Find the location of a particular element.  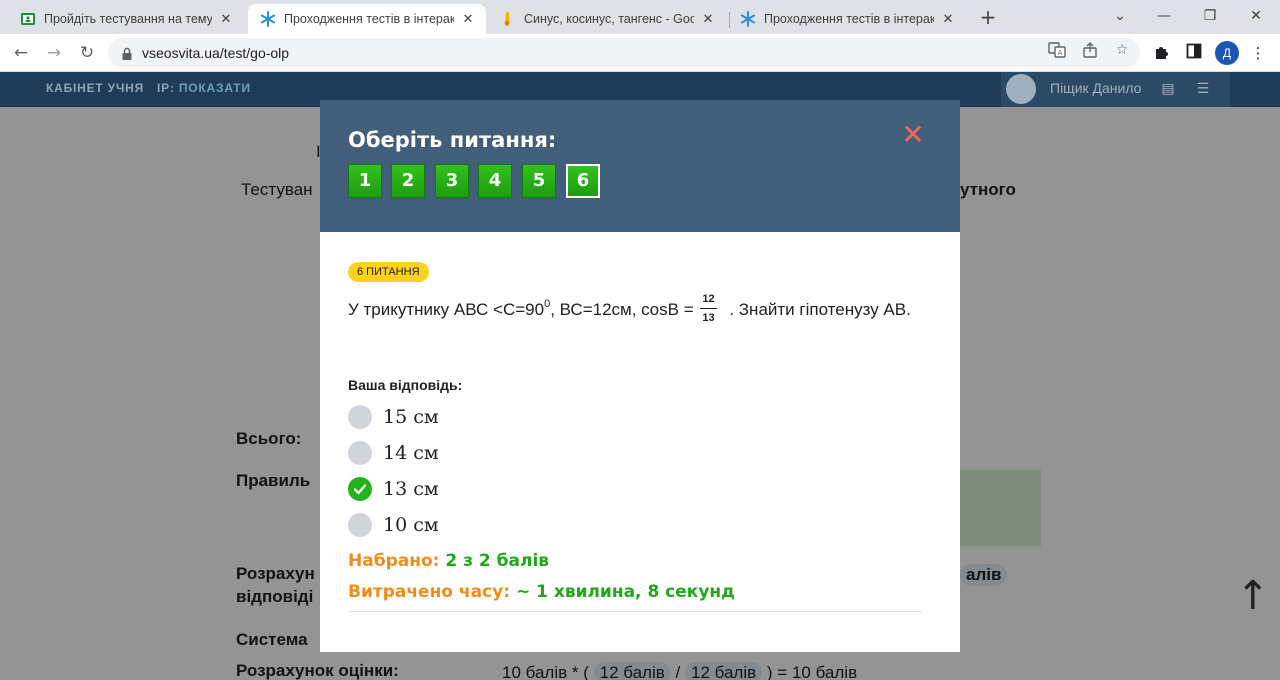

checkmark-icon is located at coordinates (360, 489).